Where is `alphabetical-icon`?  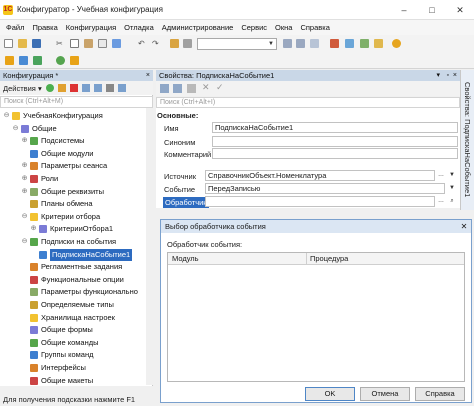 alphabetical-icon is located at coordinates (177, 88).